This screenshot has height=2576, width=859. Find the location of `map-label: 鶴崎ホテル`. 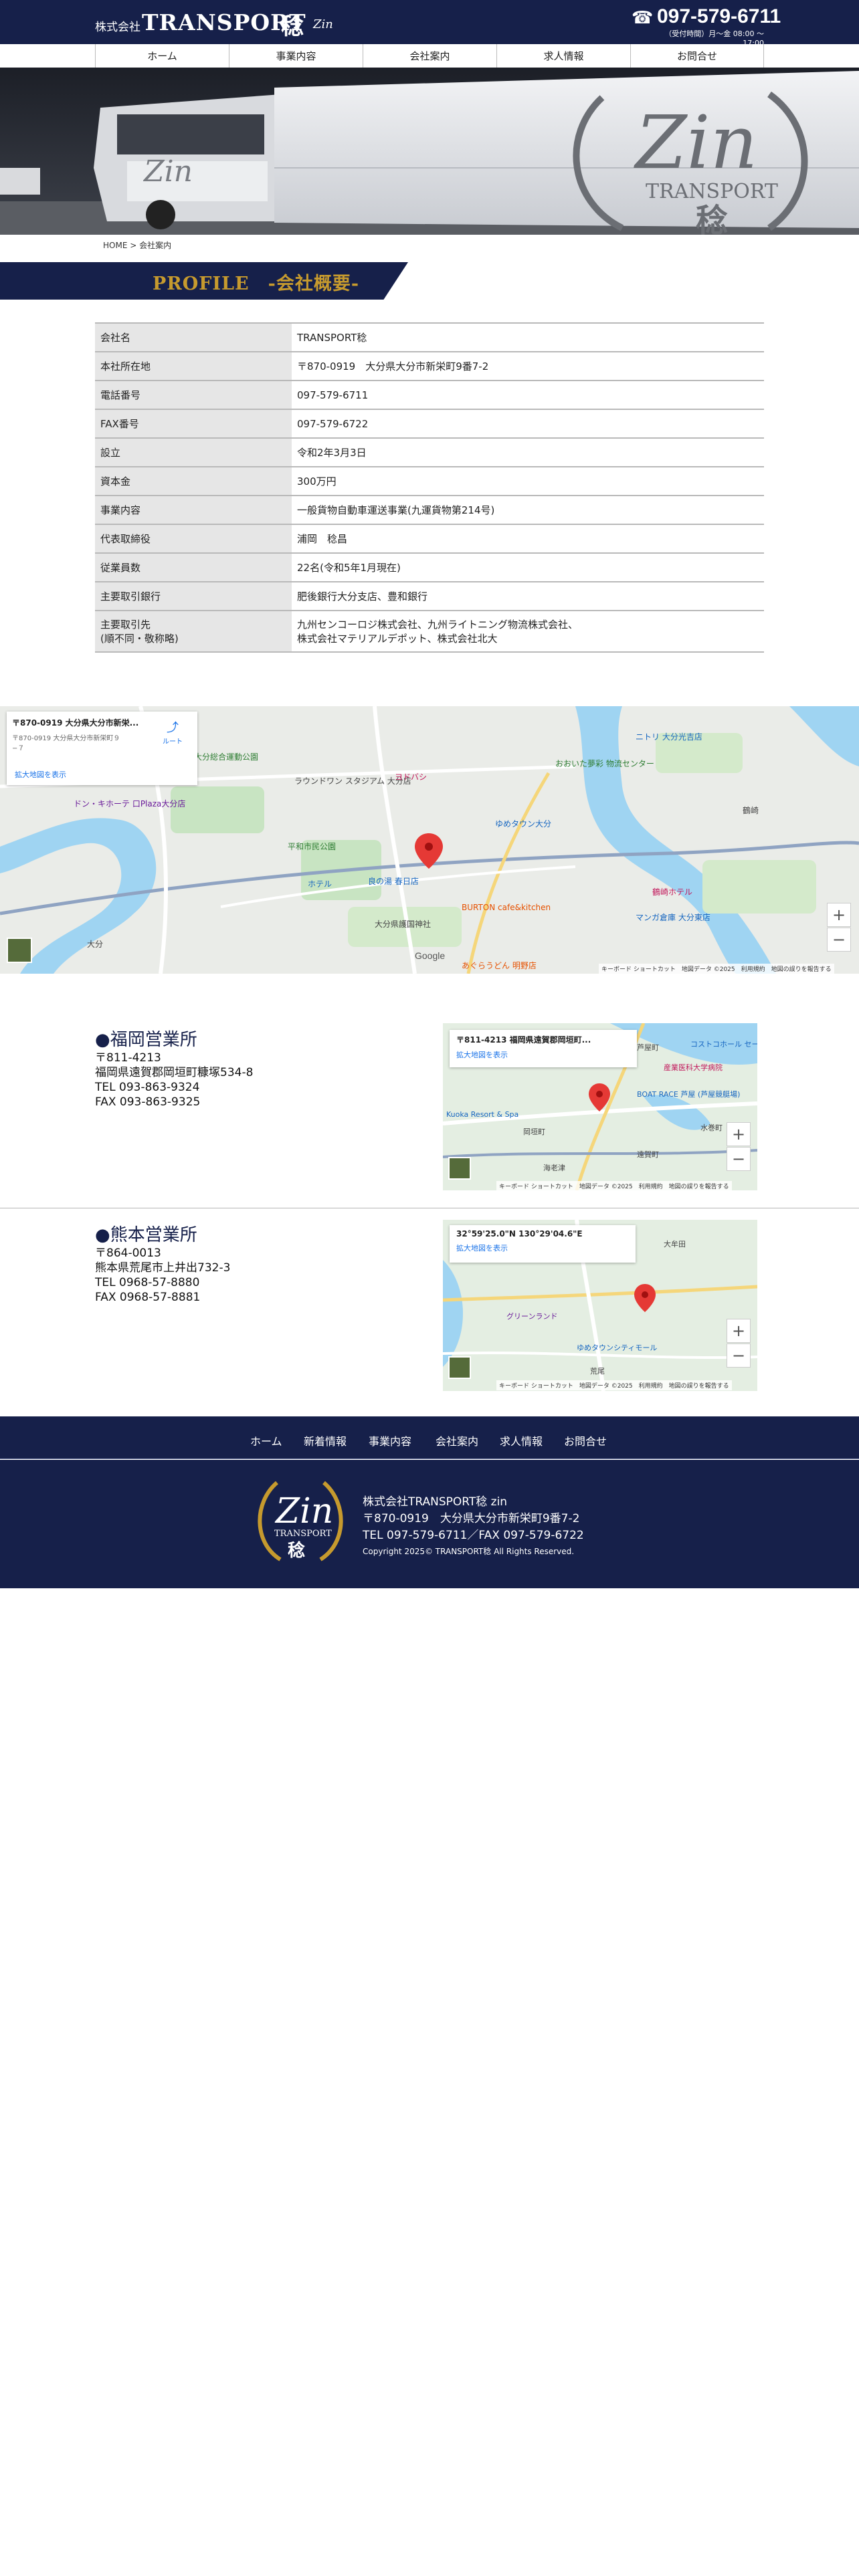

map-label: 鶴崎ホテル is located at coordinates (672, 892).